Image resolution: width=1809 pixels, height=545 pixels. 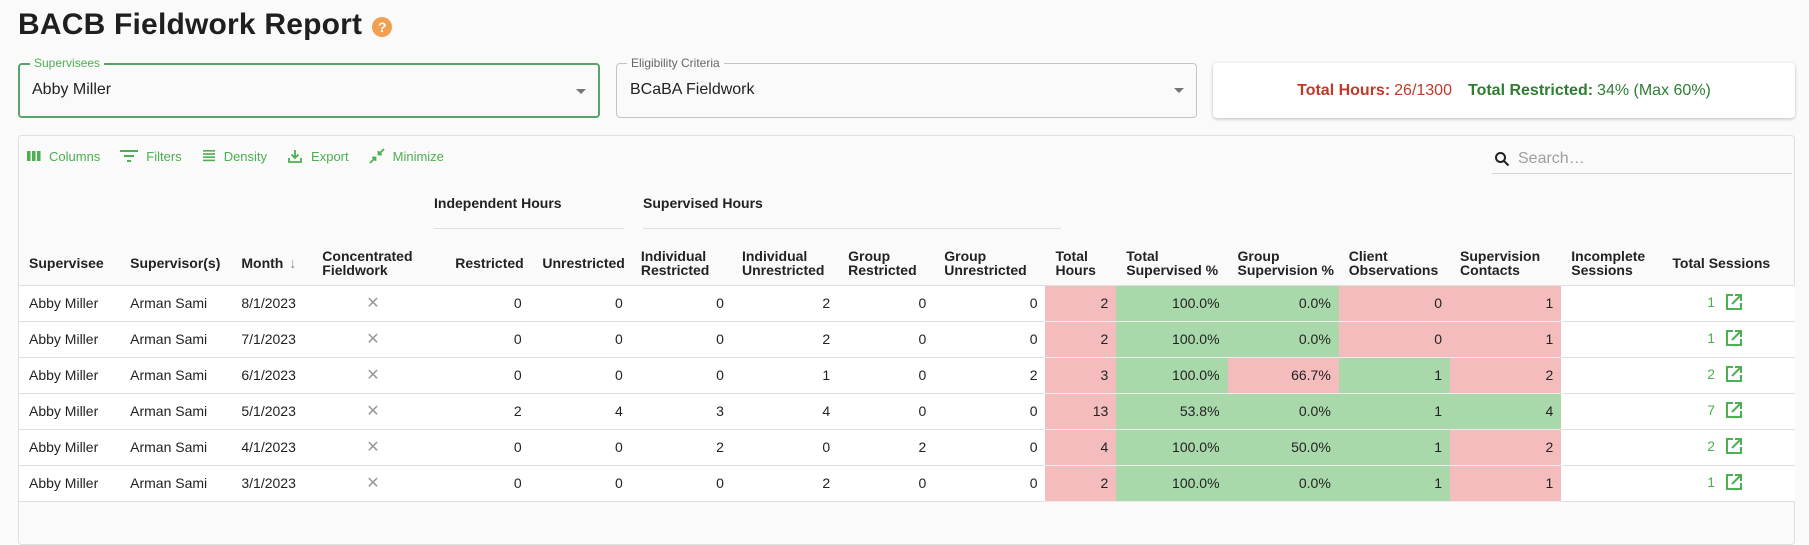 What do you see at coordinates (886, 447) in the screenshot?
I see `cell-sup-grp-restricted: 2` at bounding box center [886, 447].